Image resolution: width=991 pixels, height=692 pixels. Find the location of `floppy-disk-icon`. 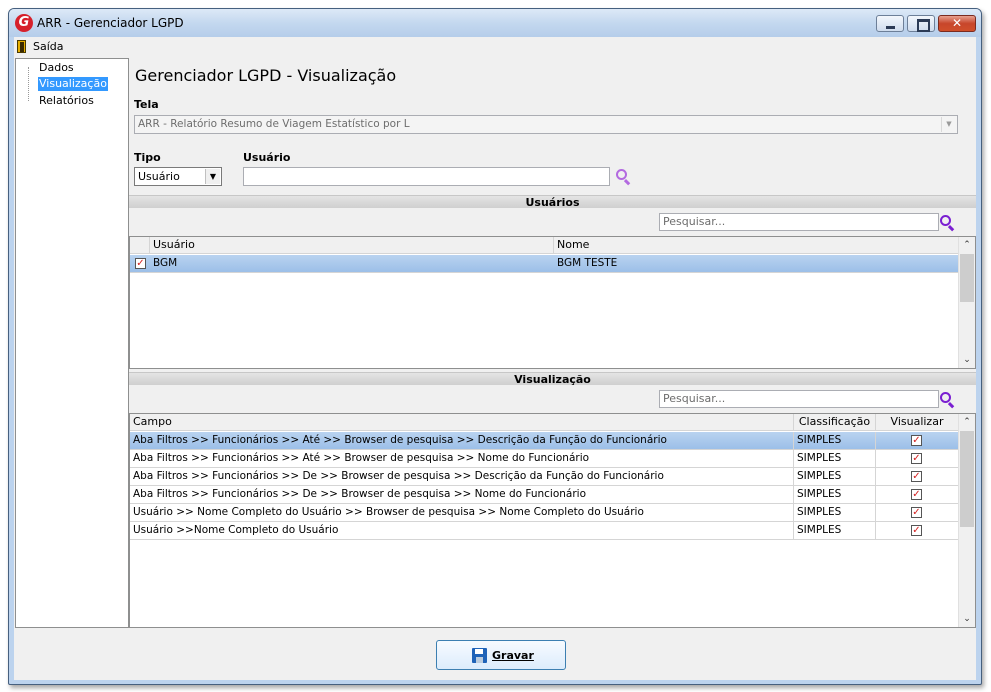

floppy-disk-icon is located at coordinates (479, 655).